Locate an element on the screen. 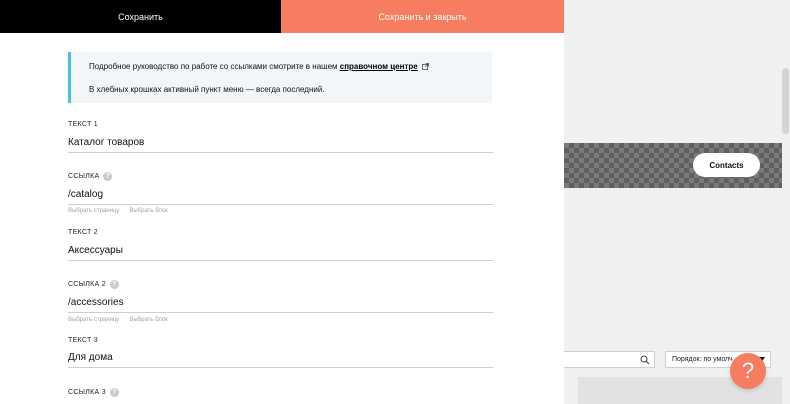 The height and width of the screenshot is (404, 790). text2-value: Аксессуары is located at coordinates (95, 250).